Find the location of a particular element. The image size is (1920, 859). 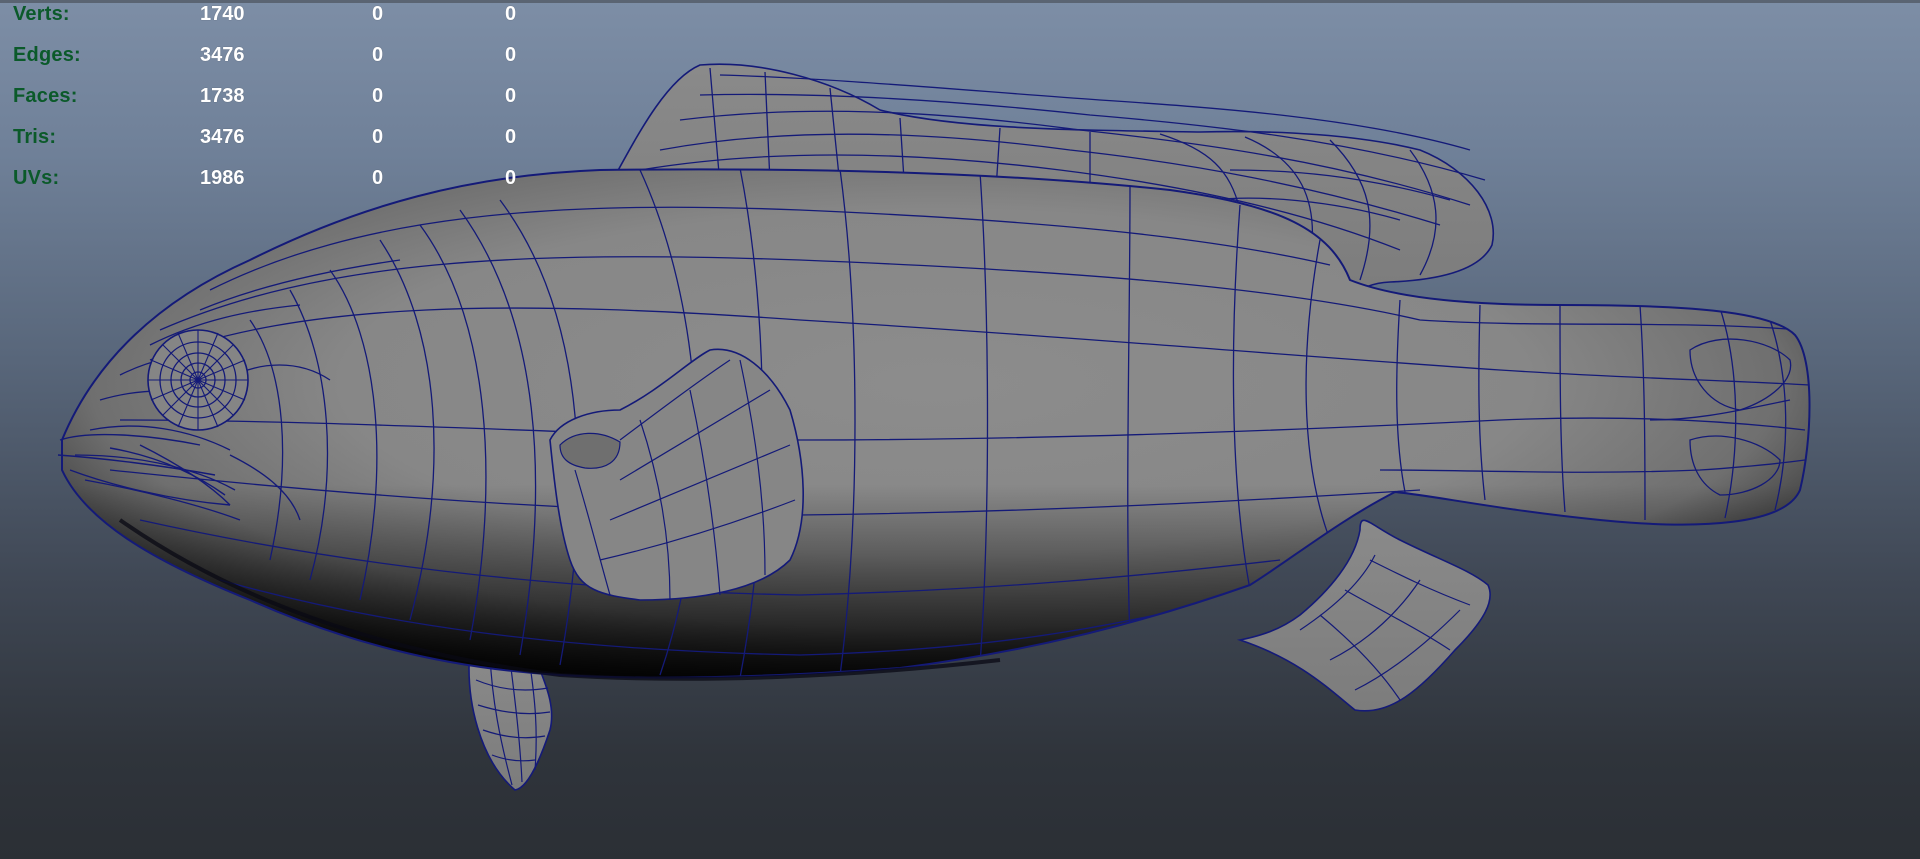

hud-label: Tris: is located at coordinates (35, 137).